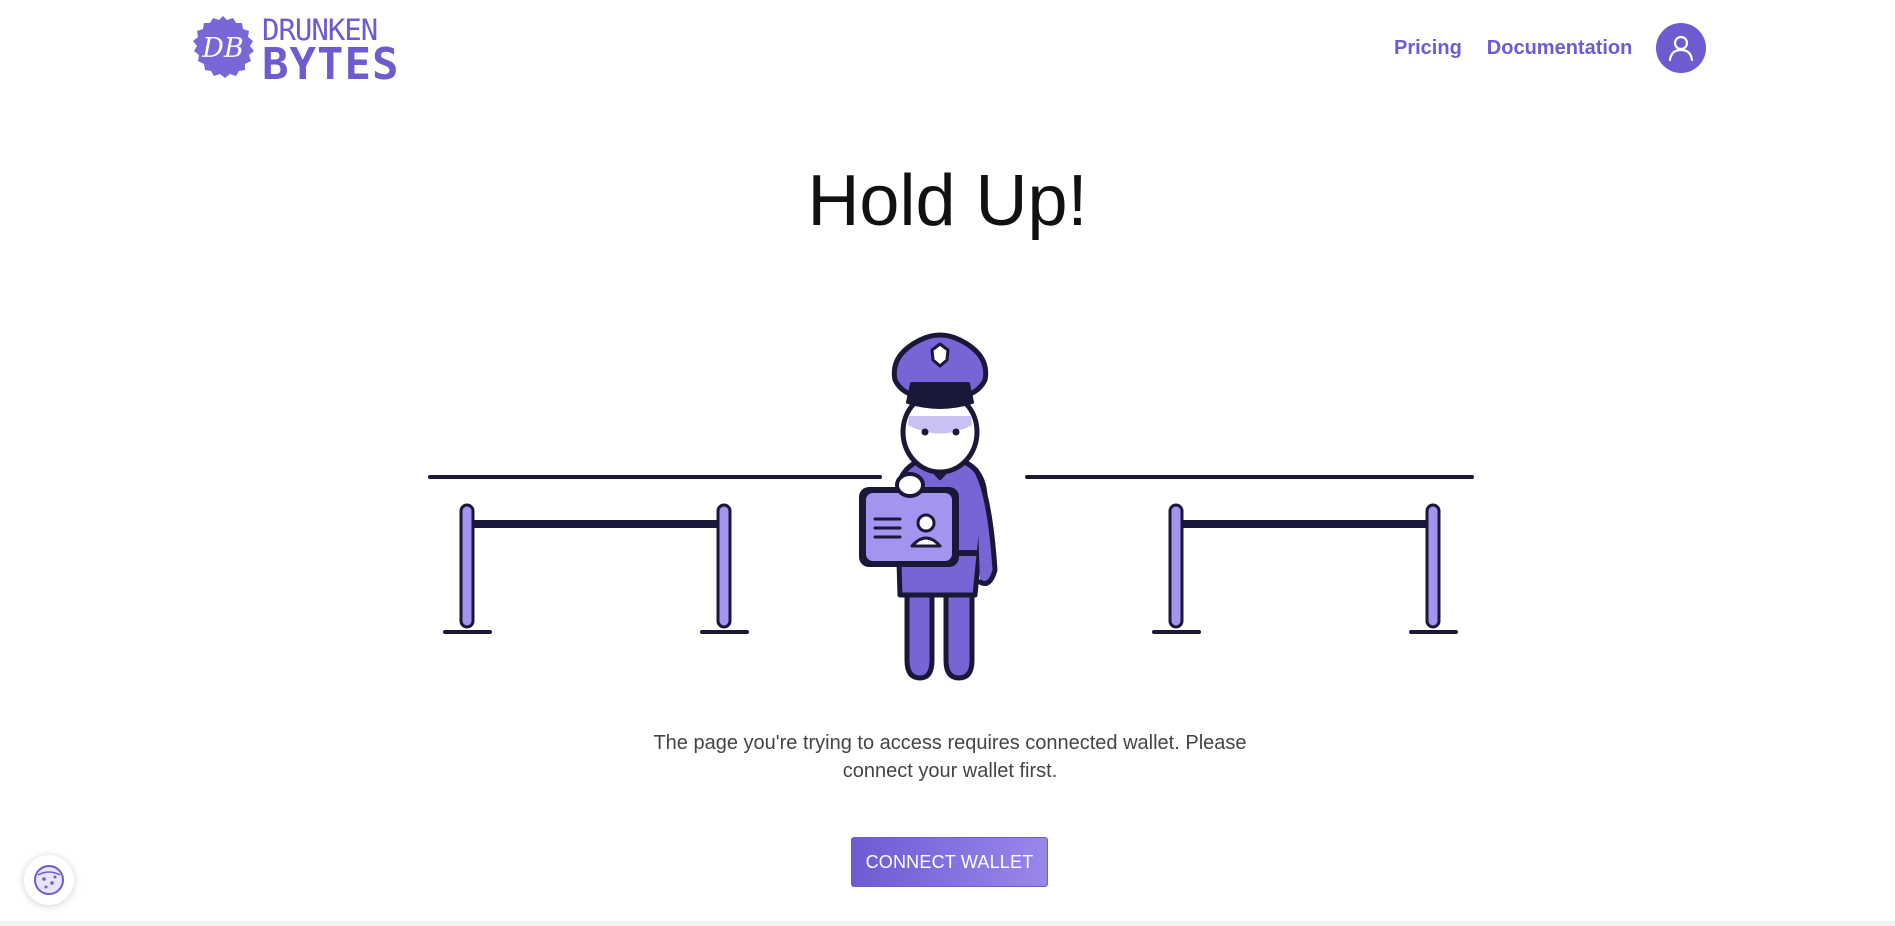 The image size is (1895, 926). What do you see at coordinates (947, 50) in the screenshot?
I see `site-header: DB DRUNKEN BYTES Pricing Documentation` at bounding box center [947, 50].